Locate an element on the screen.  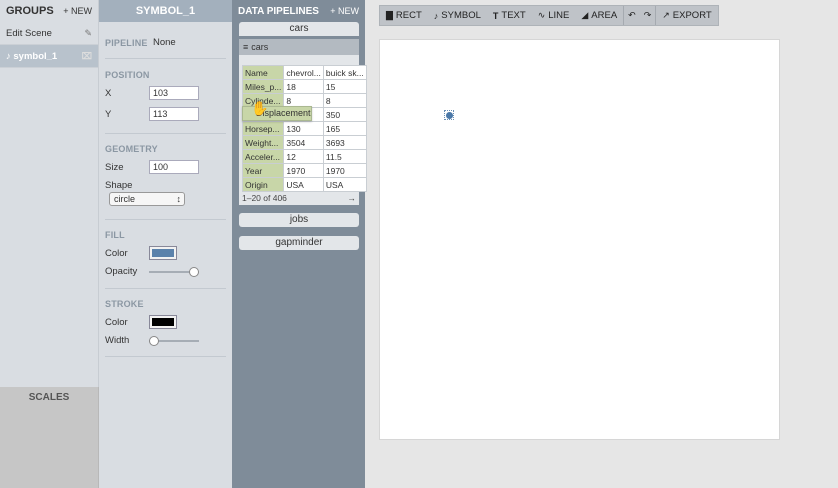
new-pipeline-button: + NEW is located at coordinates (344, 11).